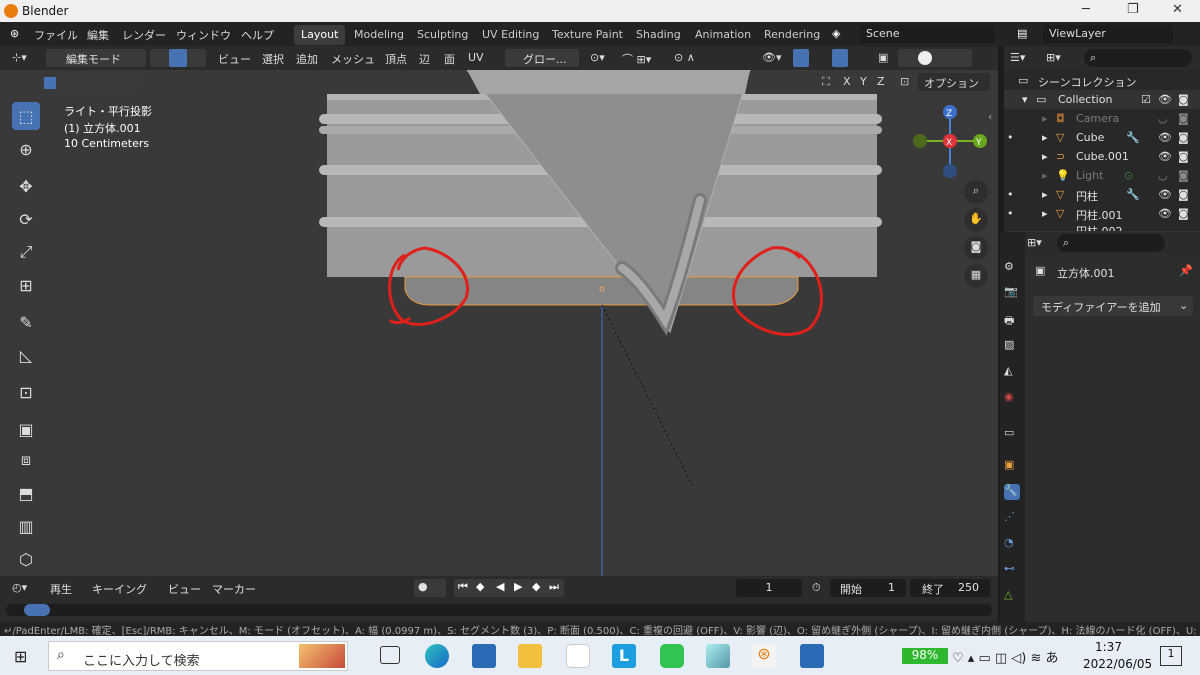  Describe the element at coordinates (1108, 647) in the screenshot. I see `clock-time: 1:37` at that location.